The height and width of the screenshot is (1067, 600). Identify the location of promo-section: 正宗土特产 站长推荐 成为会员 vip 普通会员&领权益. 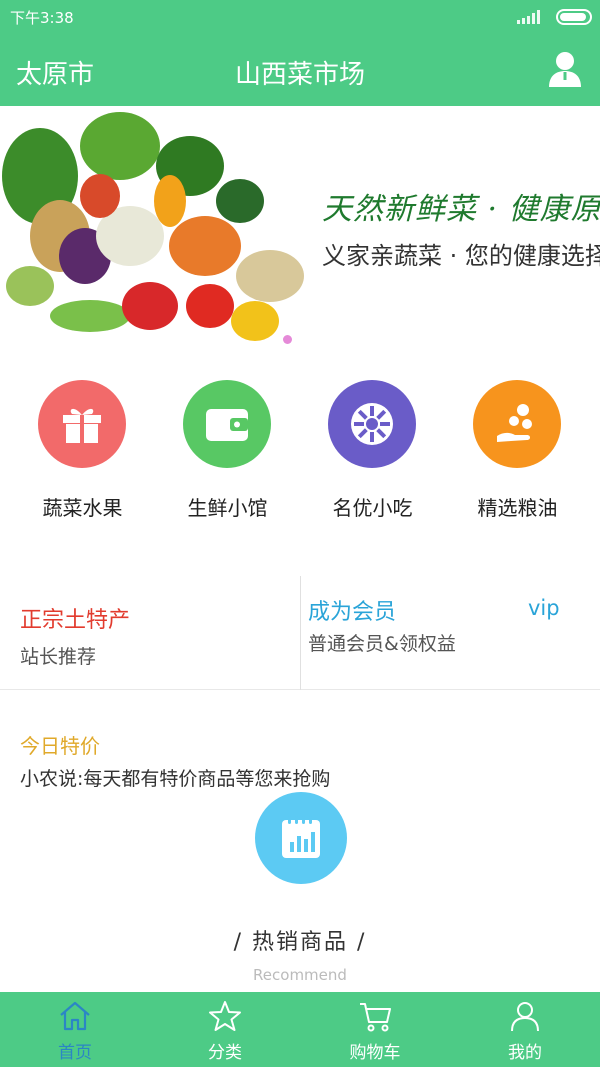
(300, 633).